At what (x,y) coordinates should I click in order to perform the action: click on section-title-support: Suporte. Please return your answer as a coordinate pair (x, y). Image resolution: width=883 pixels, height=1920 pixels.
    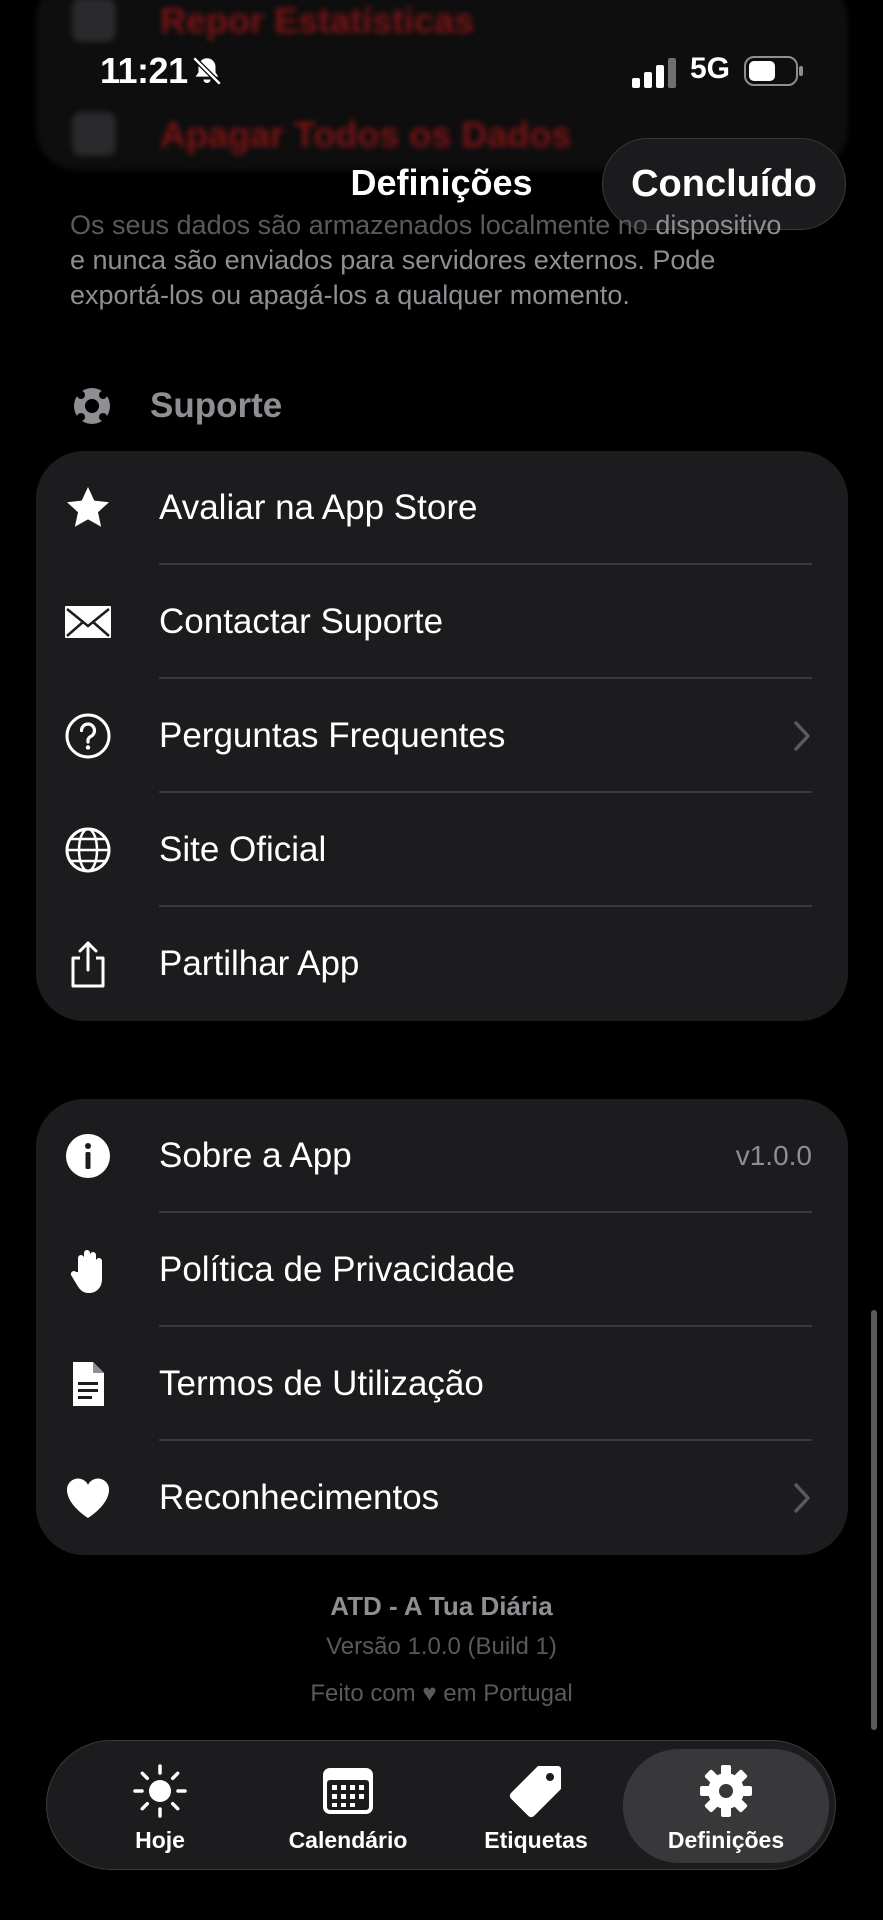
    Looking at the image, I should click on (216, 405).